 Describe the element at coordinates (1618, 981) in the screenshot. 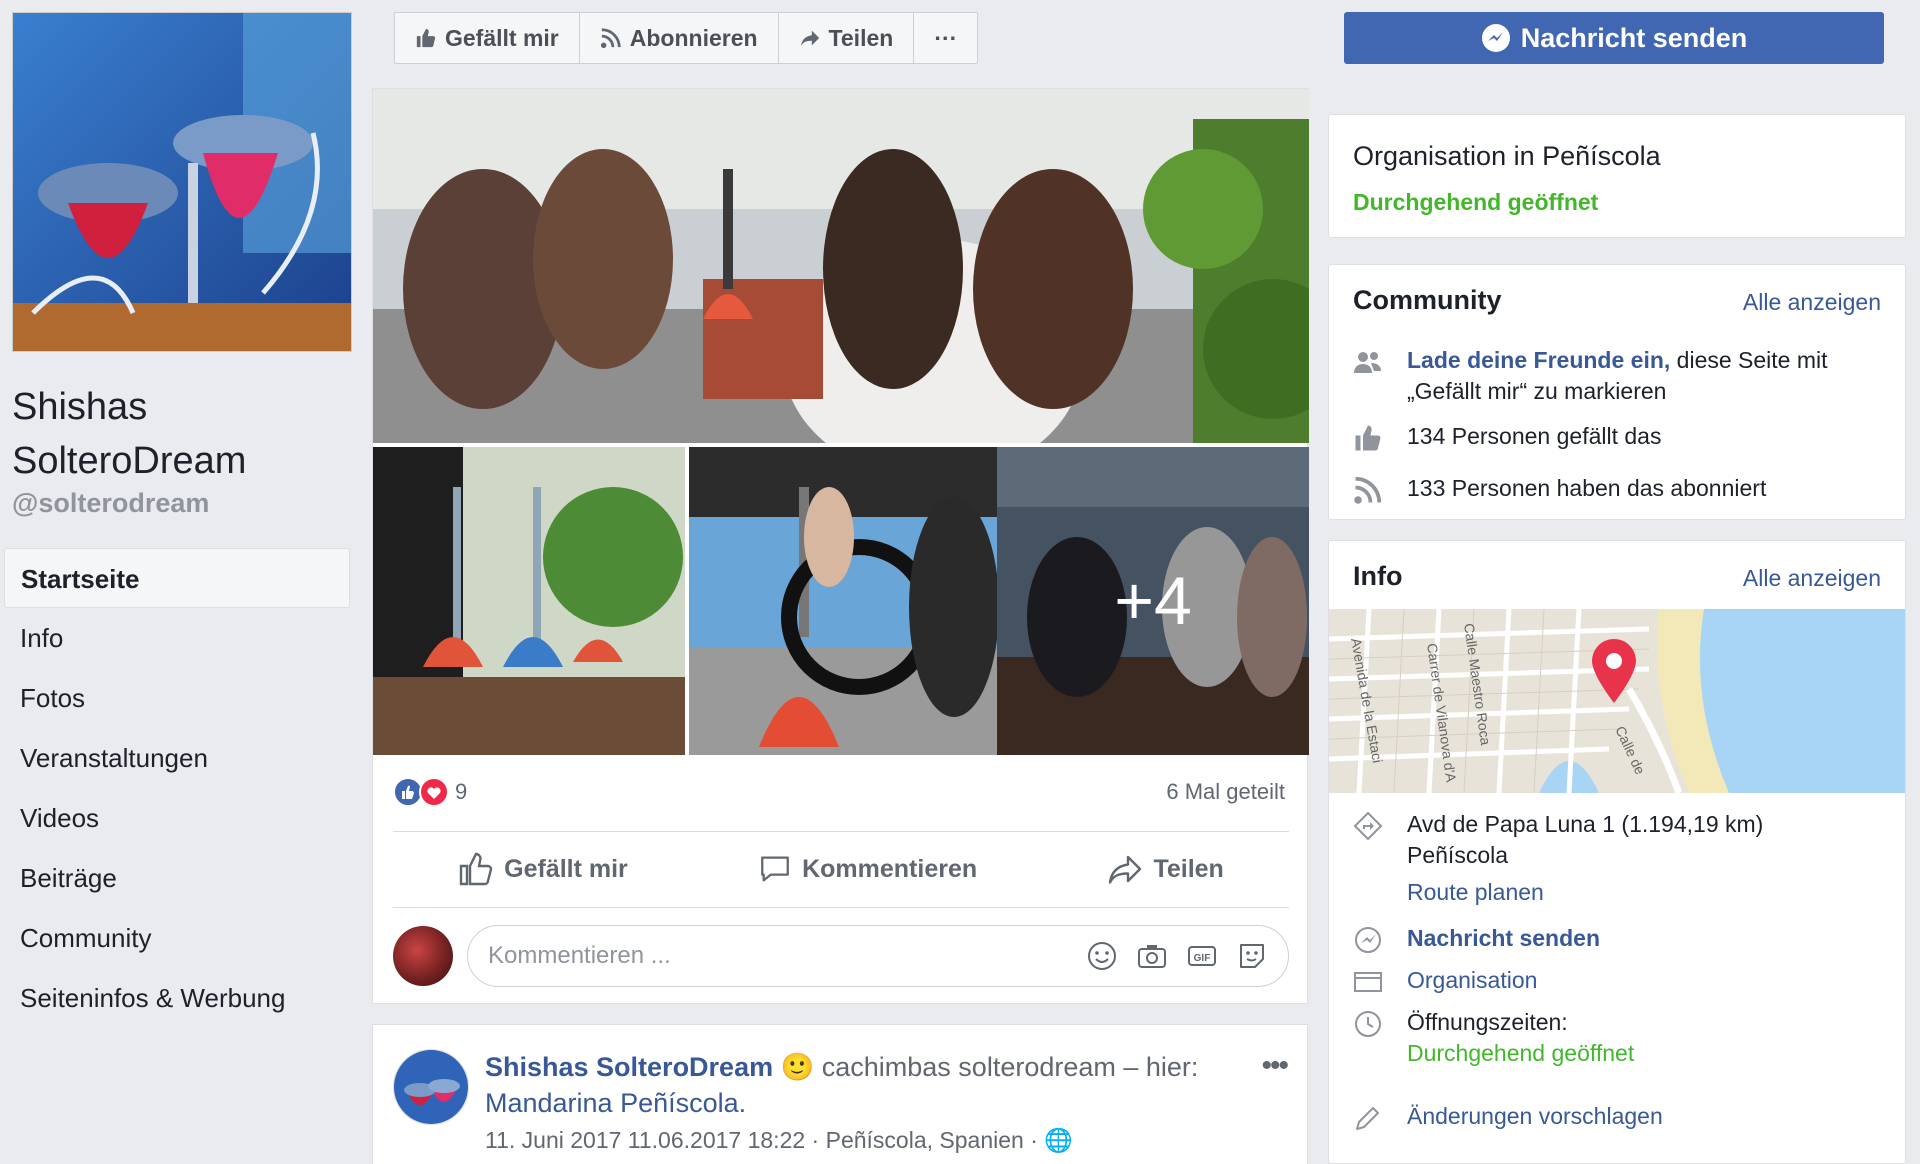

I see `category-row: Organisation` at that location.